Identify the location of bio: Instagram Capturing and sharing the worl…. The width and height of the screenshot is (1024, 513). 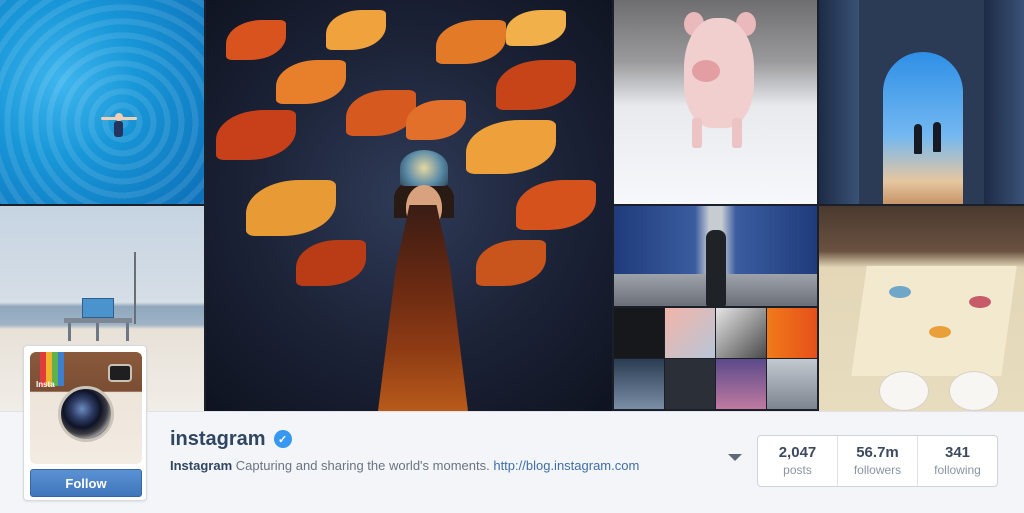
(404, 465).